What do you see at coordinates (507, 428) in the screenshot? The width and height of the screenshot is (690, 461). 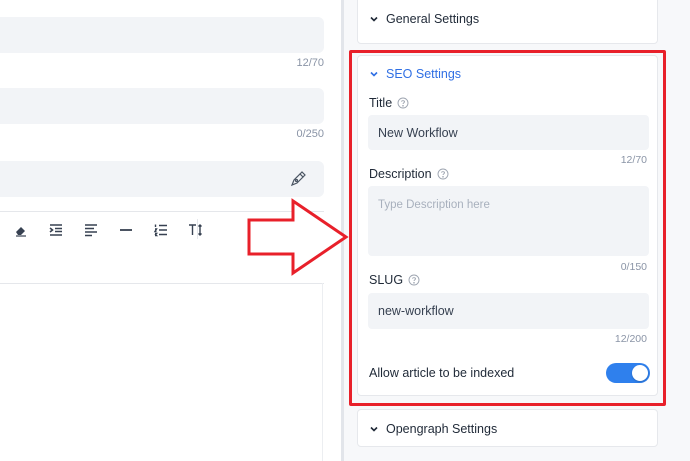 I see `opengraph-settings-section: Opengraph Settings` at bounding box center [507, 428].